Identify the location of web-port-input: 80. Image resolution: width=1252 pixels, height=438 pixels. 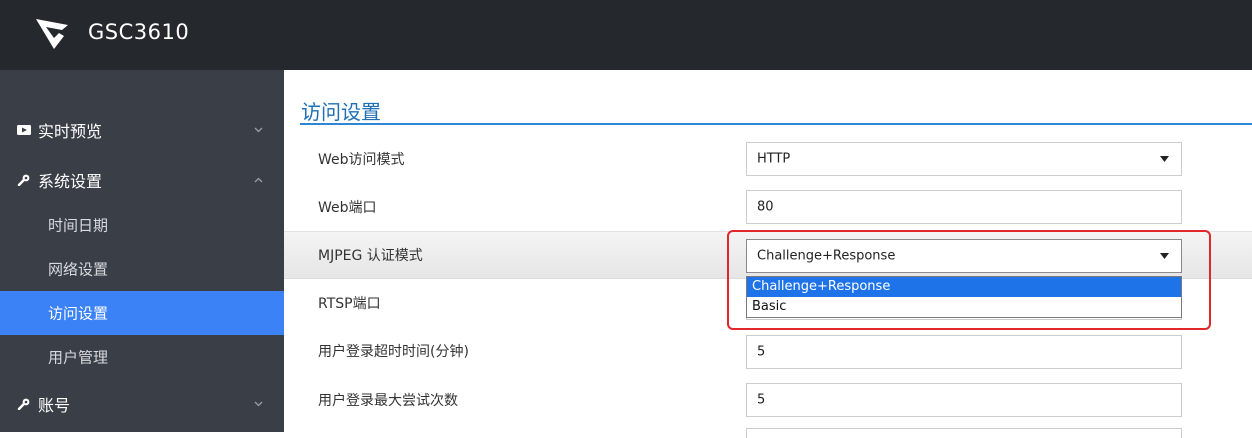
(964, 207).